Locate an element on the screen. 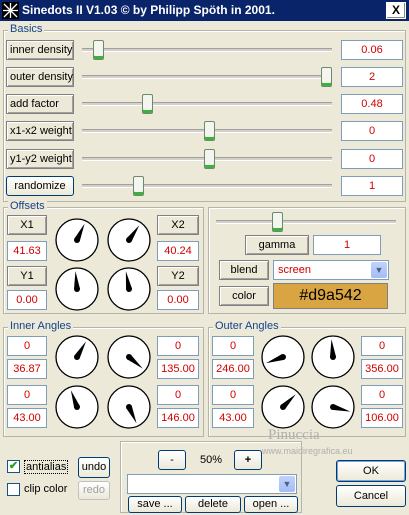 Image resolution: width=409 pixels, height=515 pixels. inner-a2: 36.87 is located at coordinates (27, 369).